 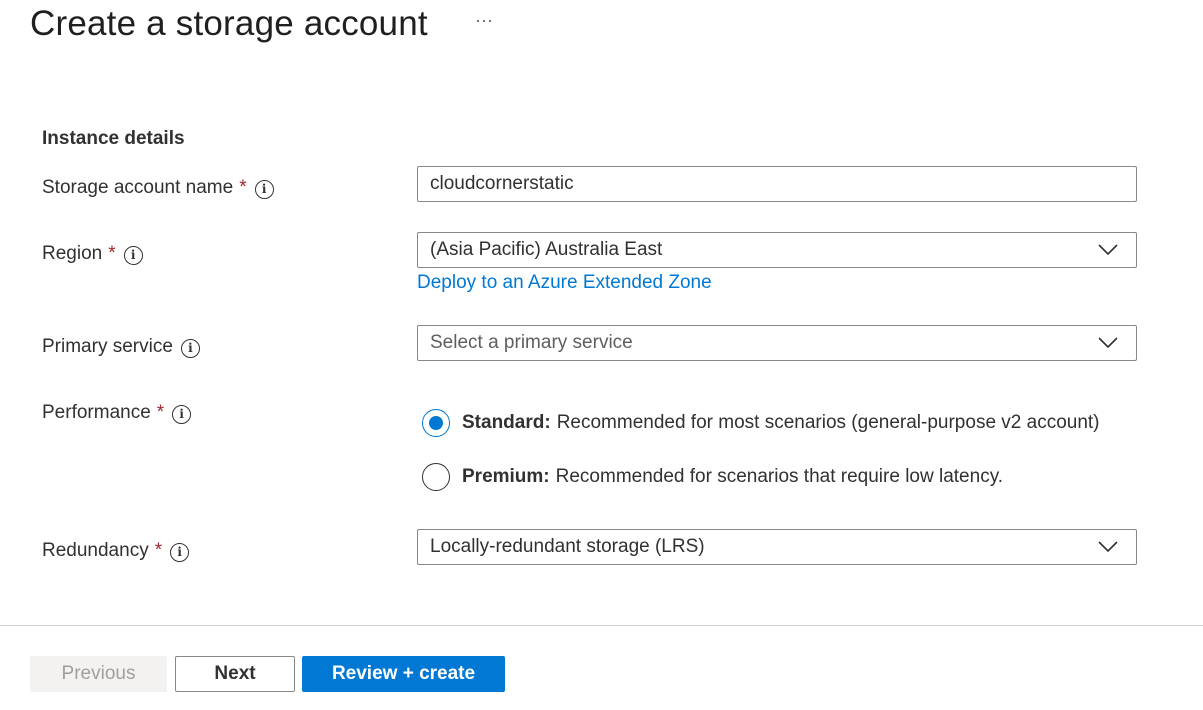 I want to click on review-create-button: Review + create, so click(x=403, y=674).